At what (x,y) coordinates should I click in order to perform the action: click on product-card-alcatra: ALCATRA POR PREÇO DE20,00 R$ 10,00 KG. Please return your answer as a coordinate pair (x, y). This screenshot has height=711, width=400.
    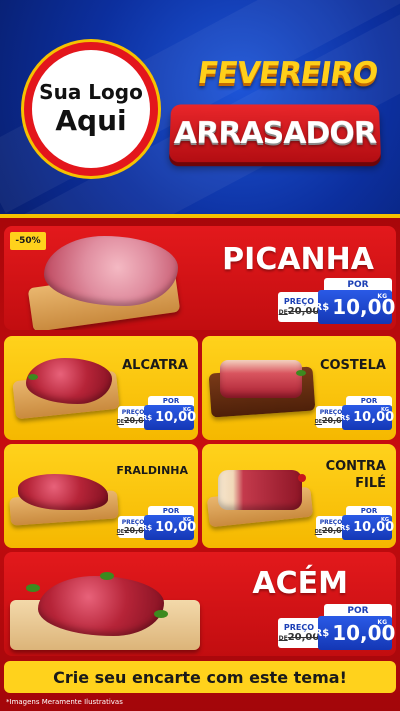
    Looking at the image, I should click on (101, 388).